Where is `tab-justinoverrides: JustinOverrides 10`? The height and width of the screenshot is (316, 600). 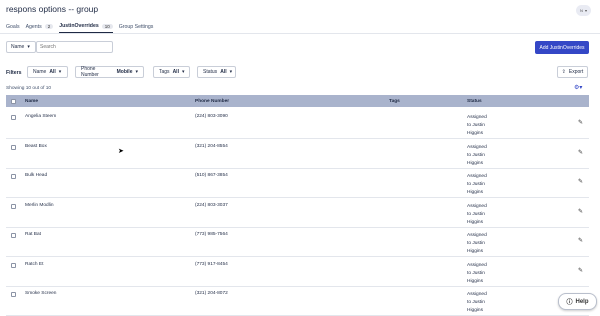 tab-justinoverrides: JustinOverrides 10 is located at coordinates (86, 28).